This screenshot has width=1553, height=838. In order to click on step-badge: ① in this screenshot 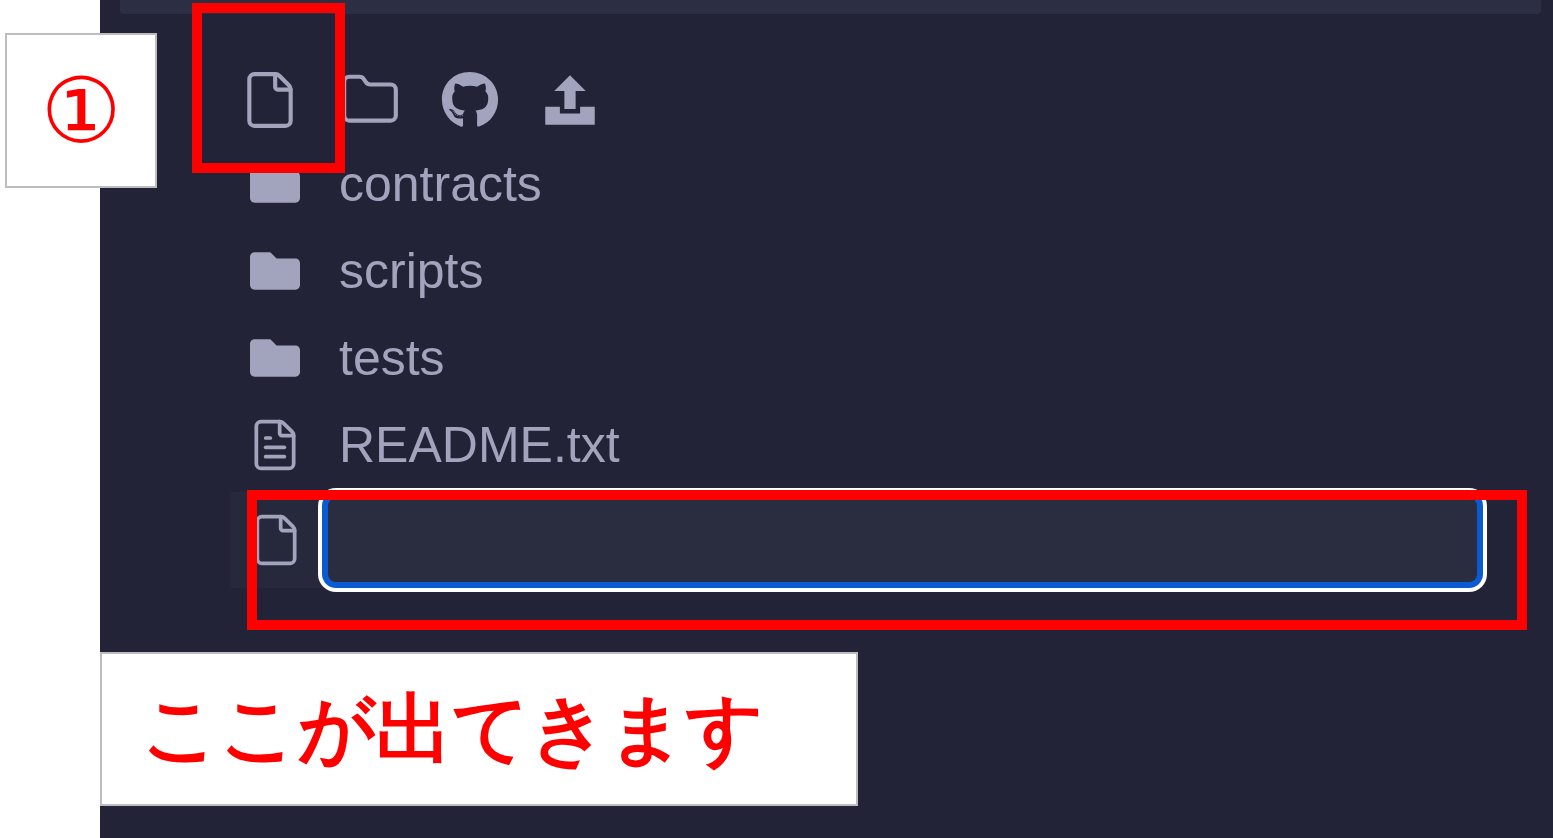, I will do `click(81, 110)`.